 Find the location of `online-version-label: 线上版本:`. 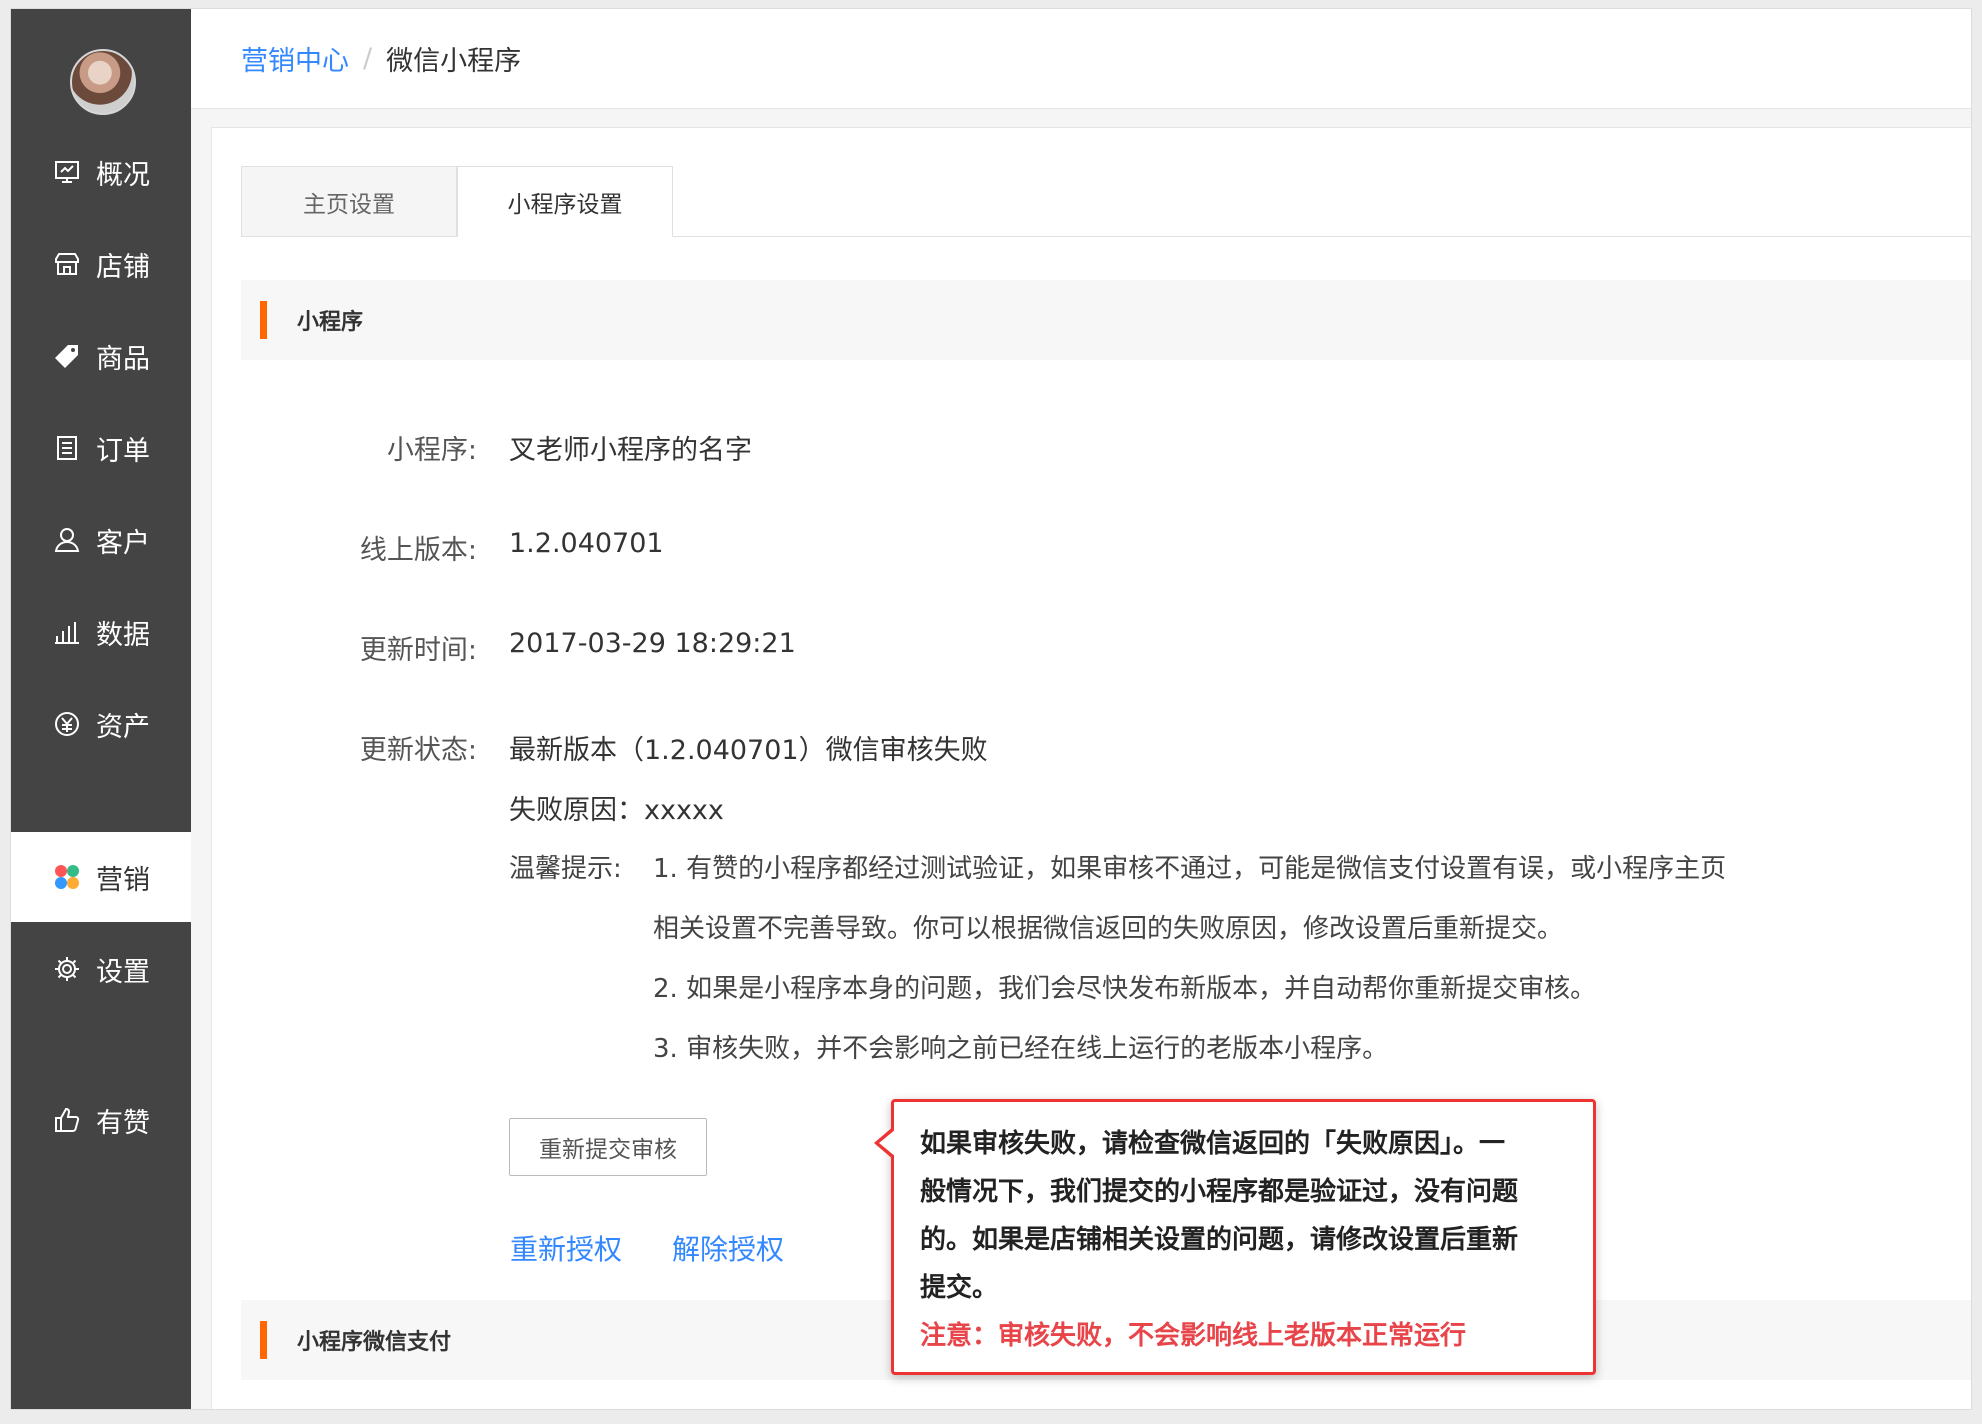

online-version-label: 线上版本: is located at coordinates (418, 550).